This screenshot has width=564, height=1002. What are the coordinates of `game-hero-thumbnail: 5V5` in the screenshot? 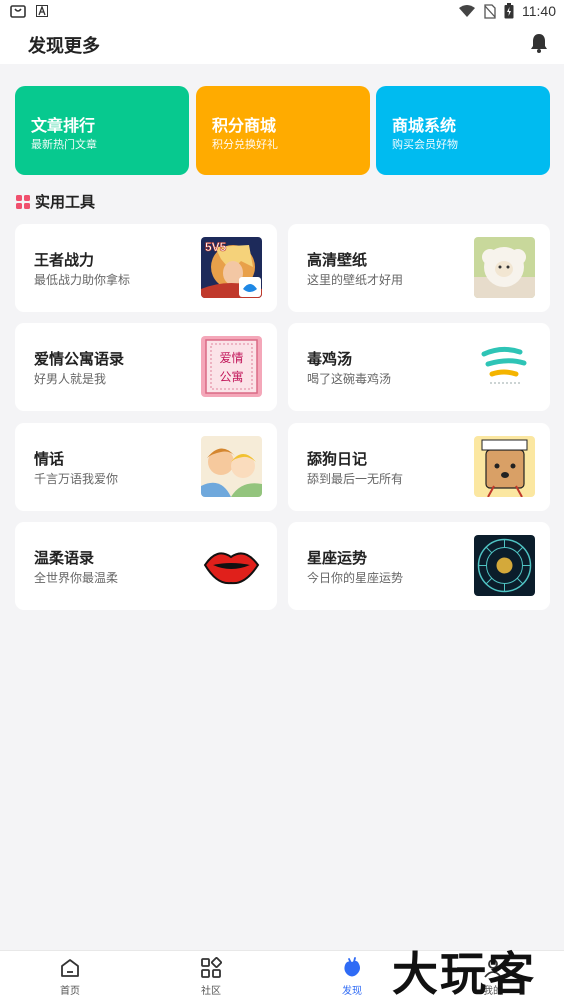 It's located at (231, 267).